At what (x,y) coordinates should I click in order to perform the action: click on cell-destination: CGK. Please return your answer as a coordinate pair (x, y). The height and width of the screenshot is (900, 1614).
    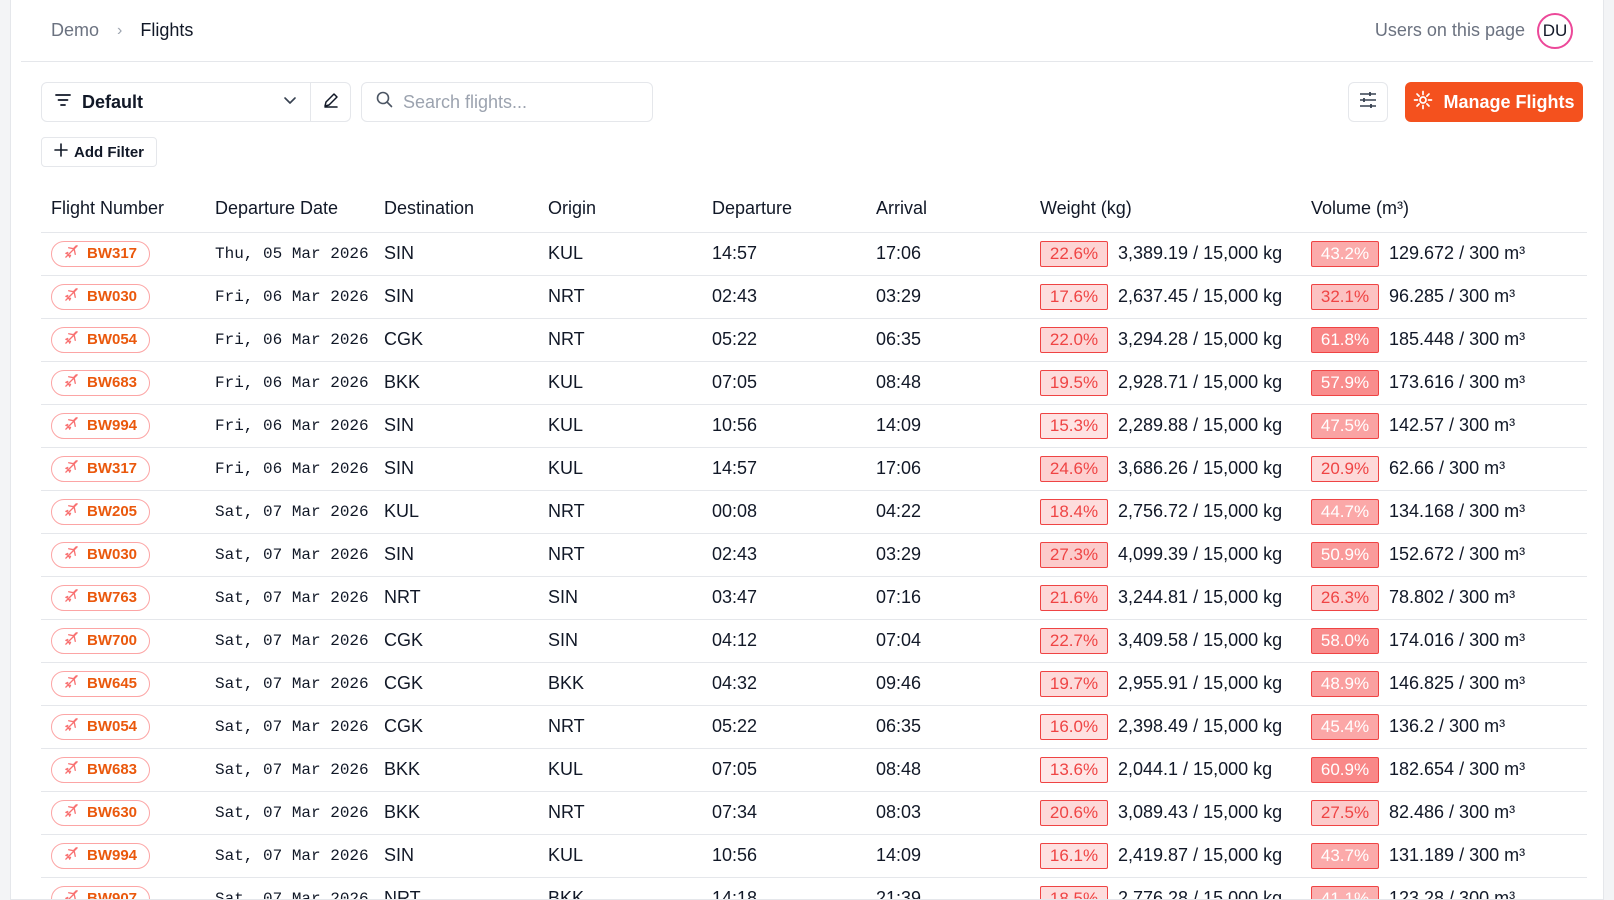
    Looking at the image, I should click on (456, 340).